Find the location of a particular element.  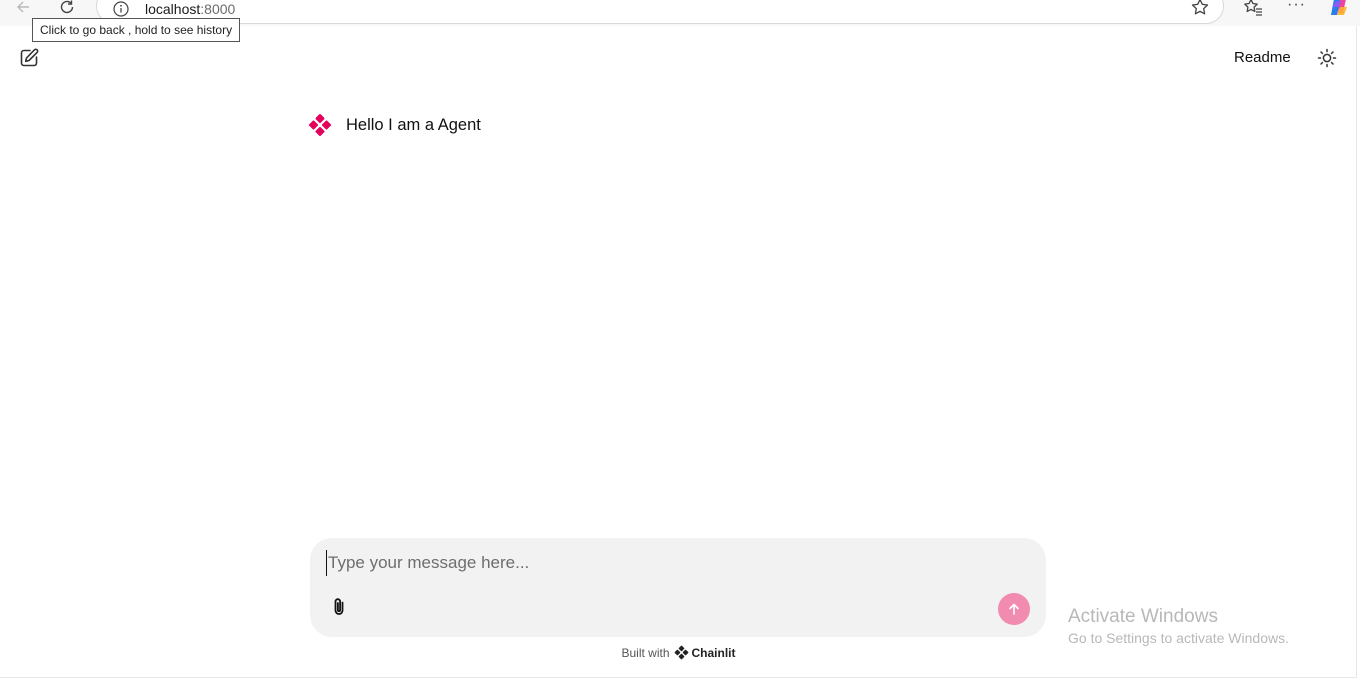

favorites-button is located at coordinates (1253, 8).